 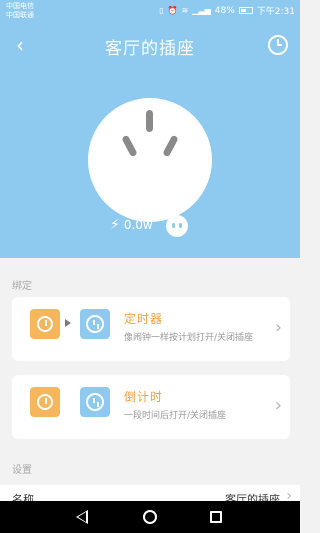 I want to click on socket-toggle, so click(x=150, y=160).